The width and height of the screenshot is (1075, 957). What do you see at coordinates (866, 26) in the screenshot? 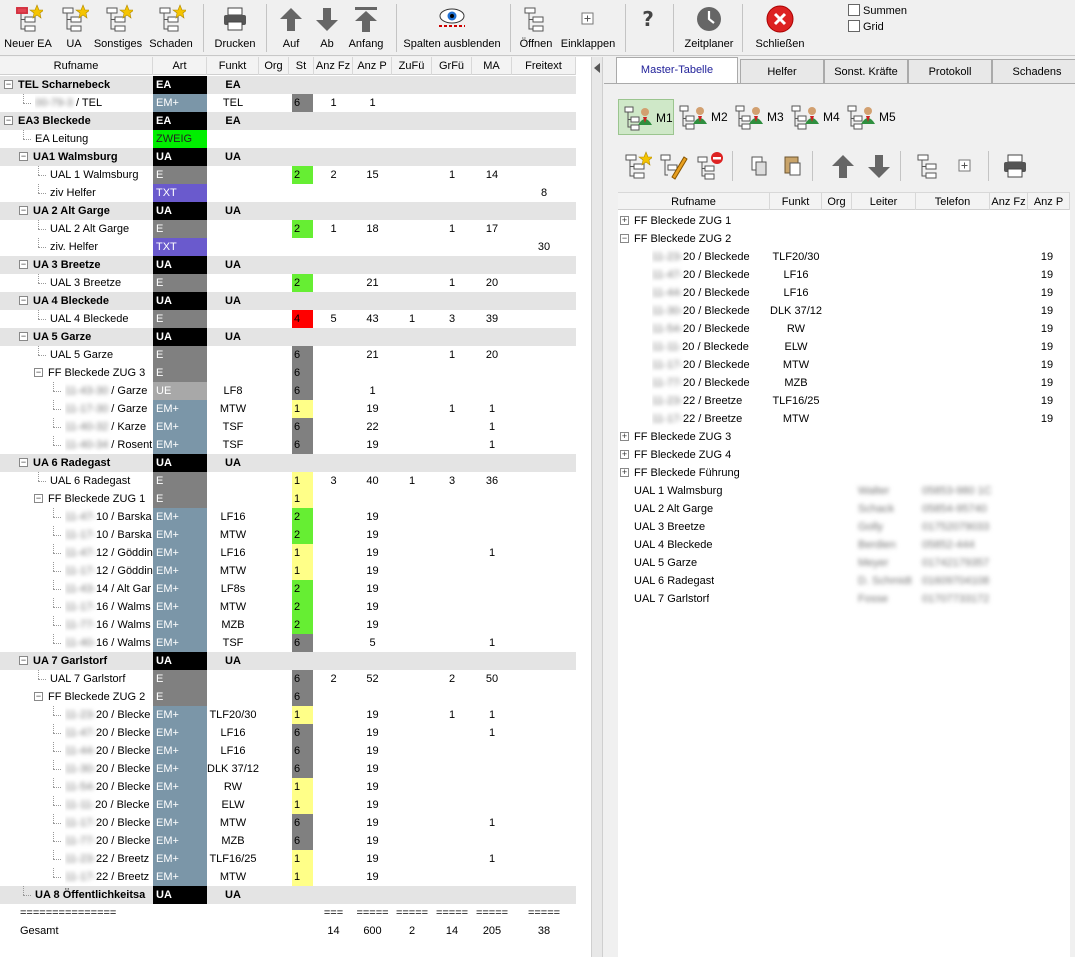
I see `grid-checkbox: Grid` at bounding box center [866, 26].